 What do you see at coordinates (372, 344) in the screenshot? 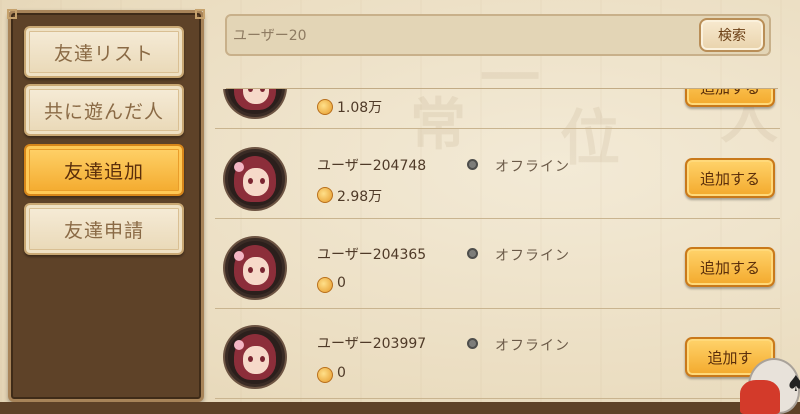
I see `user-name: ユーザー203997` at bounding box center [372, 344].